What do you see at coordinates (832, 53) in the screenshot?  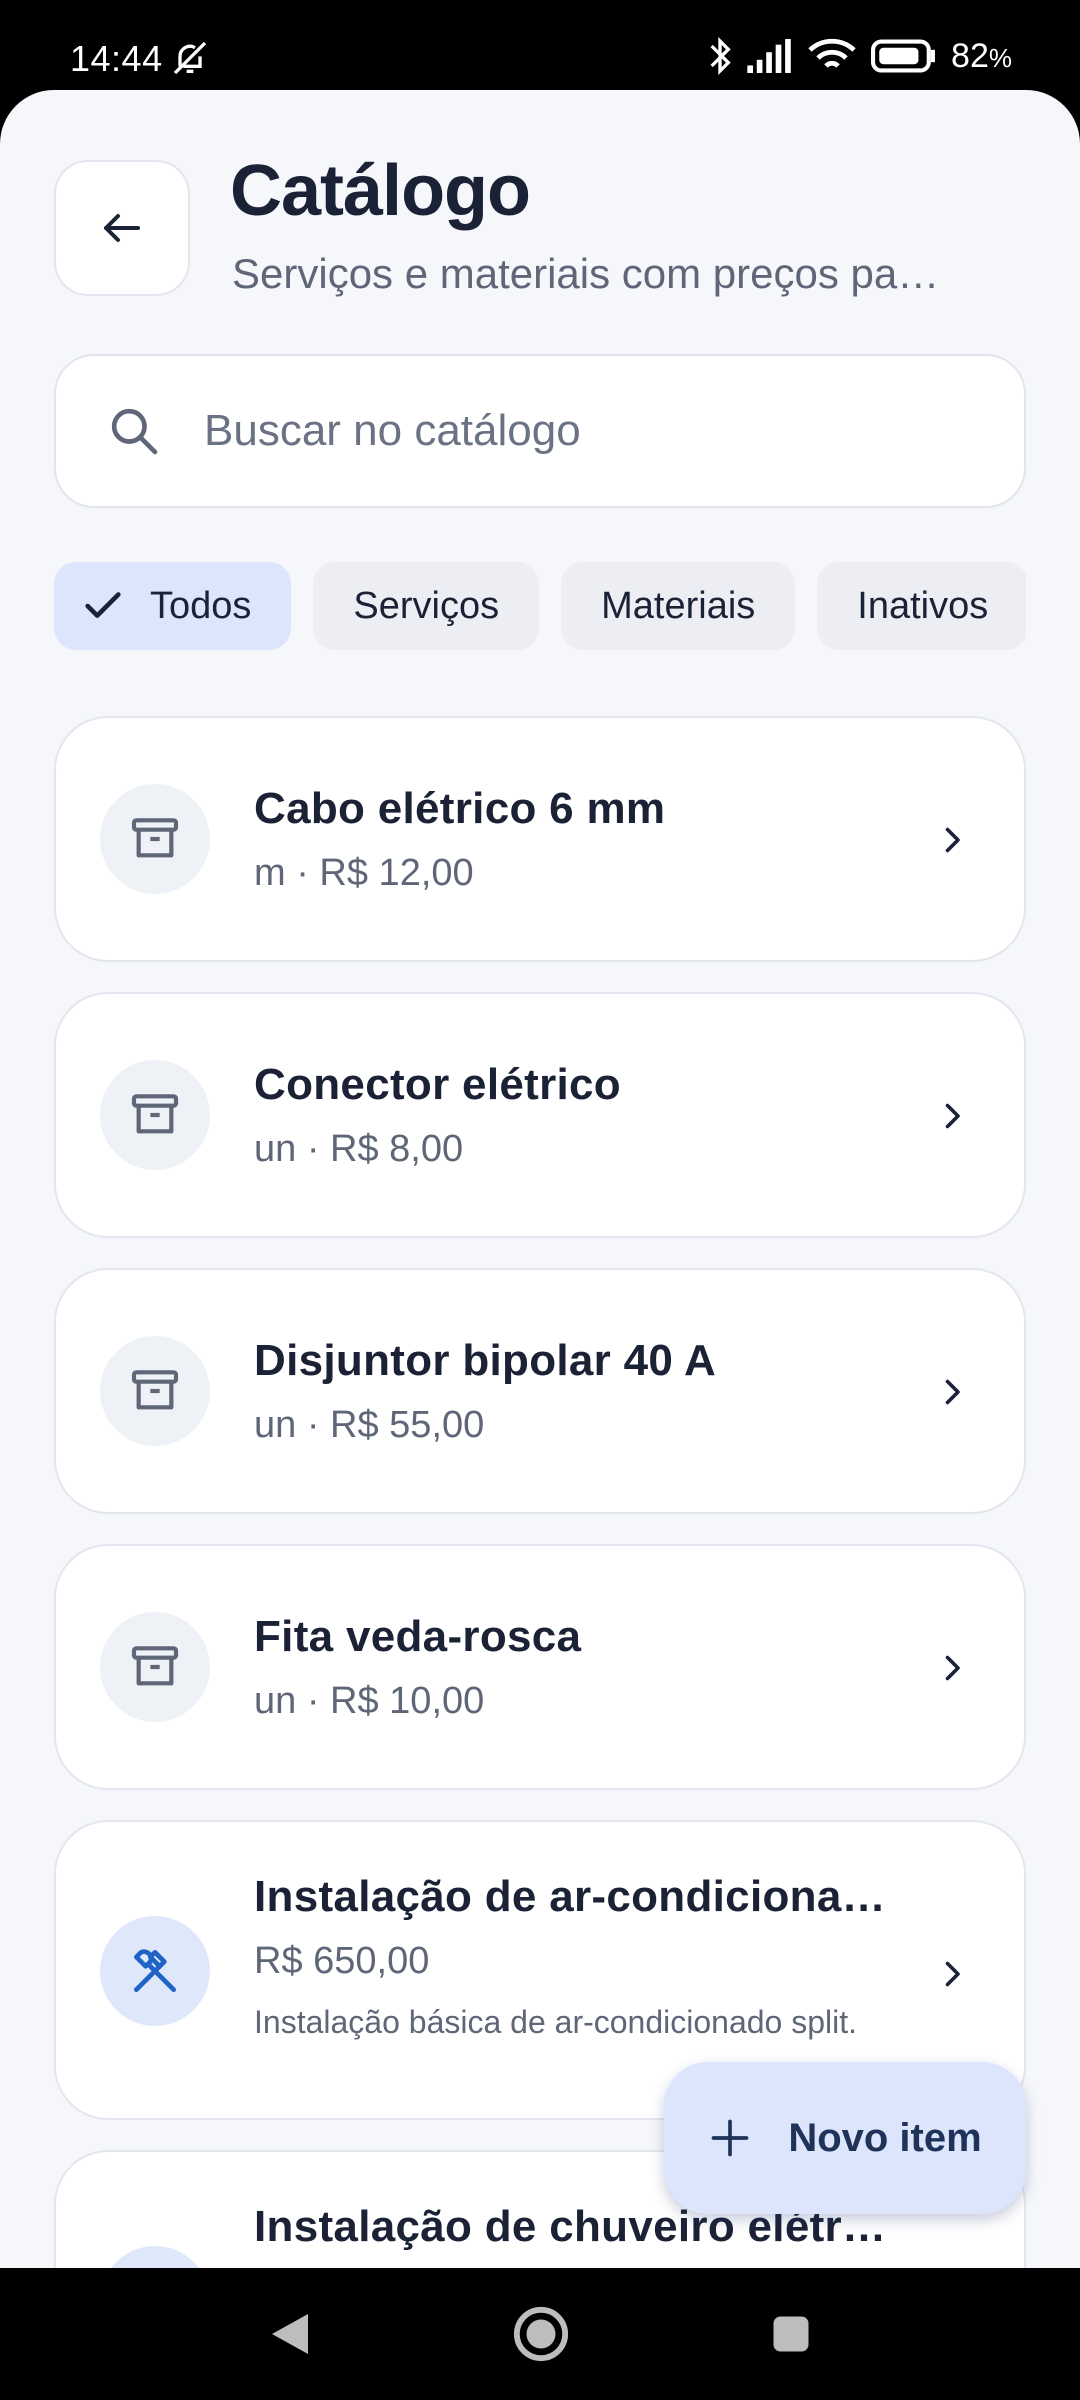 I see `wifi-icon` at bounding box center [832, 53].